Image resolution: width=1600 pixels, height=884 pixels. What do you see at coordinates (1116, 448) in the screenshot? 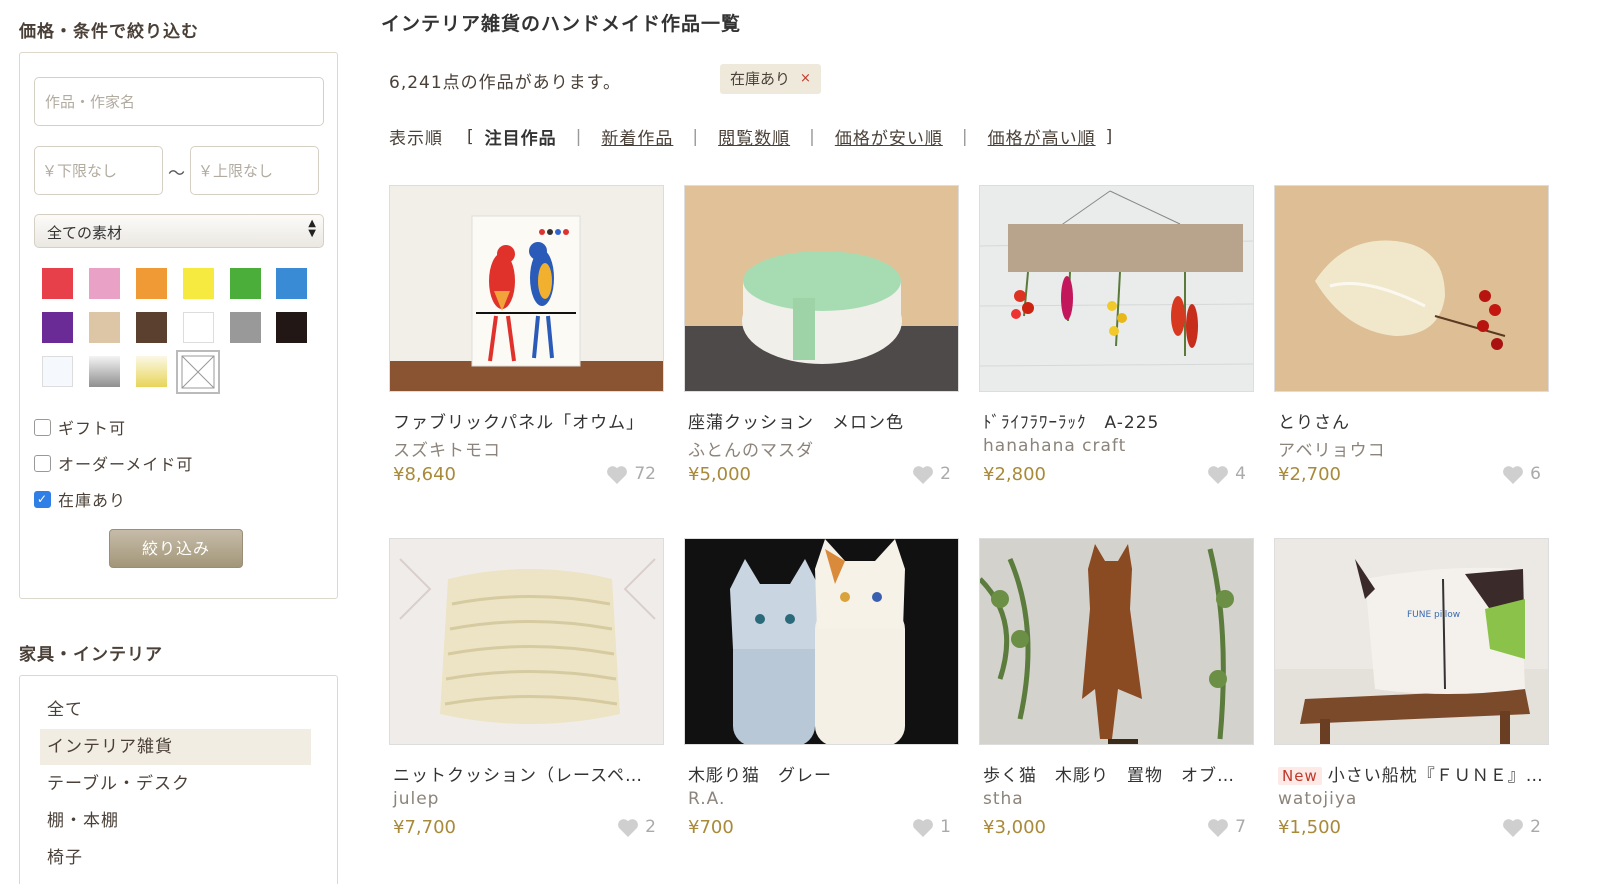
I see `product-artist: hanahana craft` at bounding box center [1116, 448].